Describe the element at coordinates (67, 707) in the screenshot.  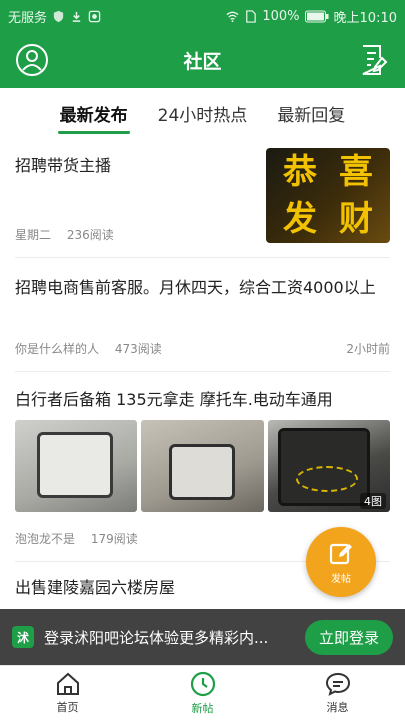
I see `nav-item-label: 首页` at that location.